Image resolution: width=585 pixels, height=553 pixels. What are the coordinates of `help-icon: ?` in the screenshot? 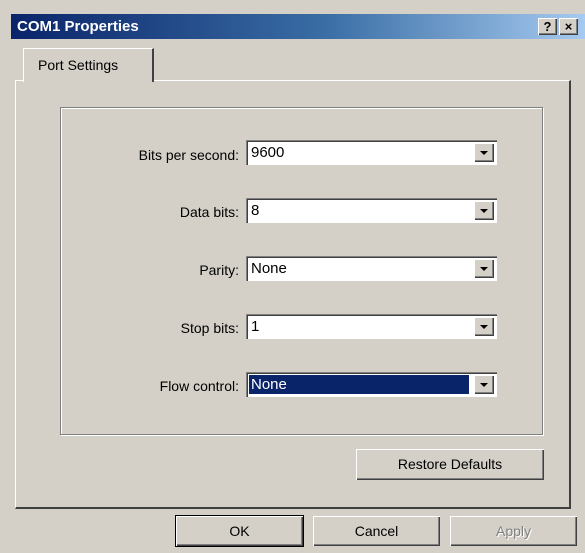 It's located at (547, 26).